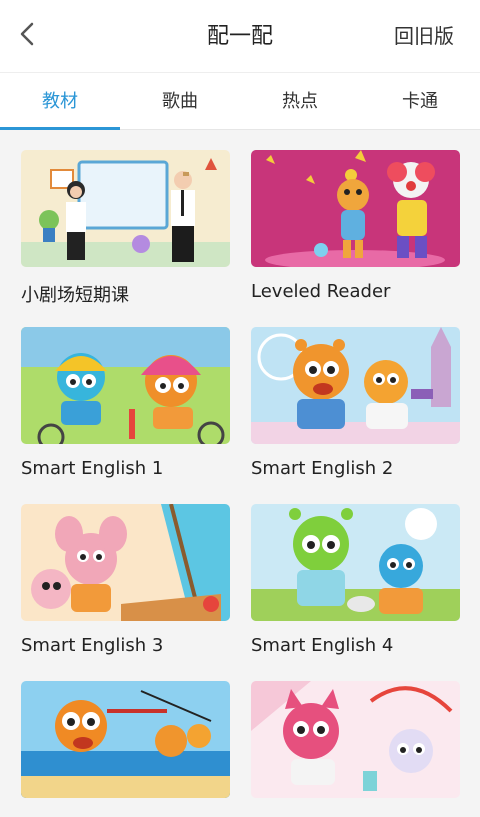 The image size is (480, 817). Describe the element at coordinates (322, 468) in the screenshot. I see `course-title: Smart English 2` at that location.